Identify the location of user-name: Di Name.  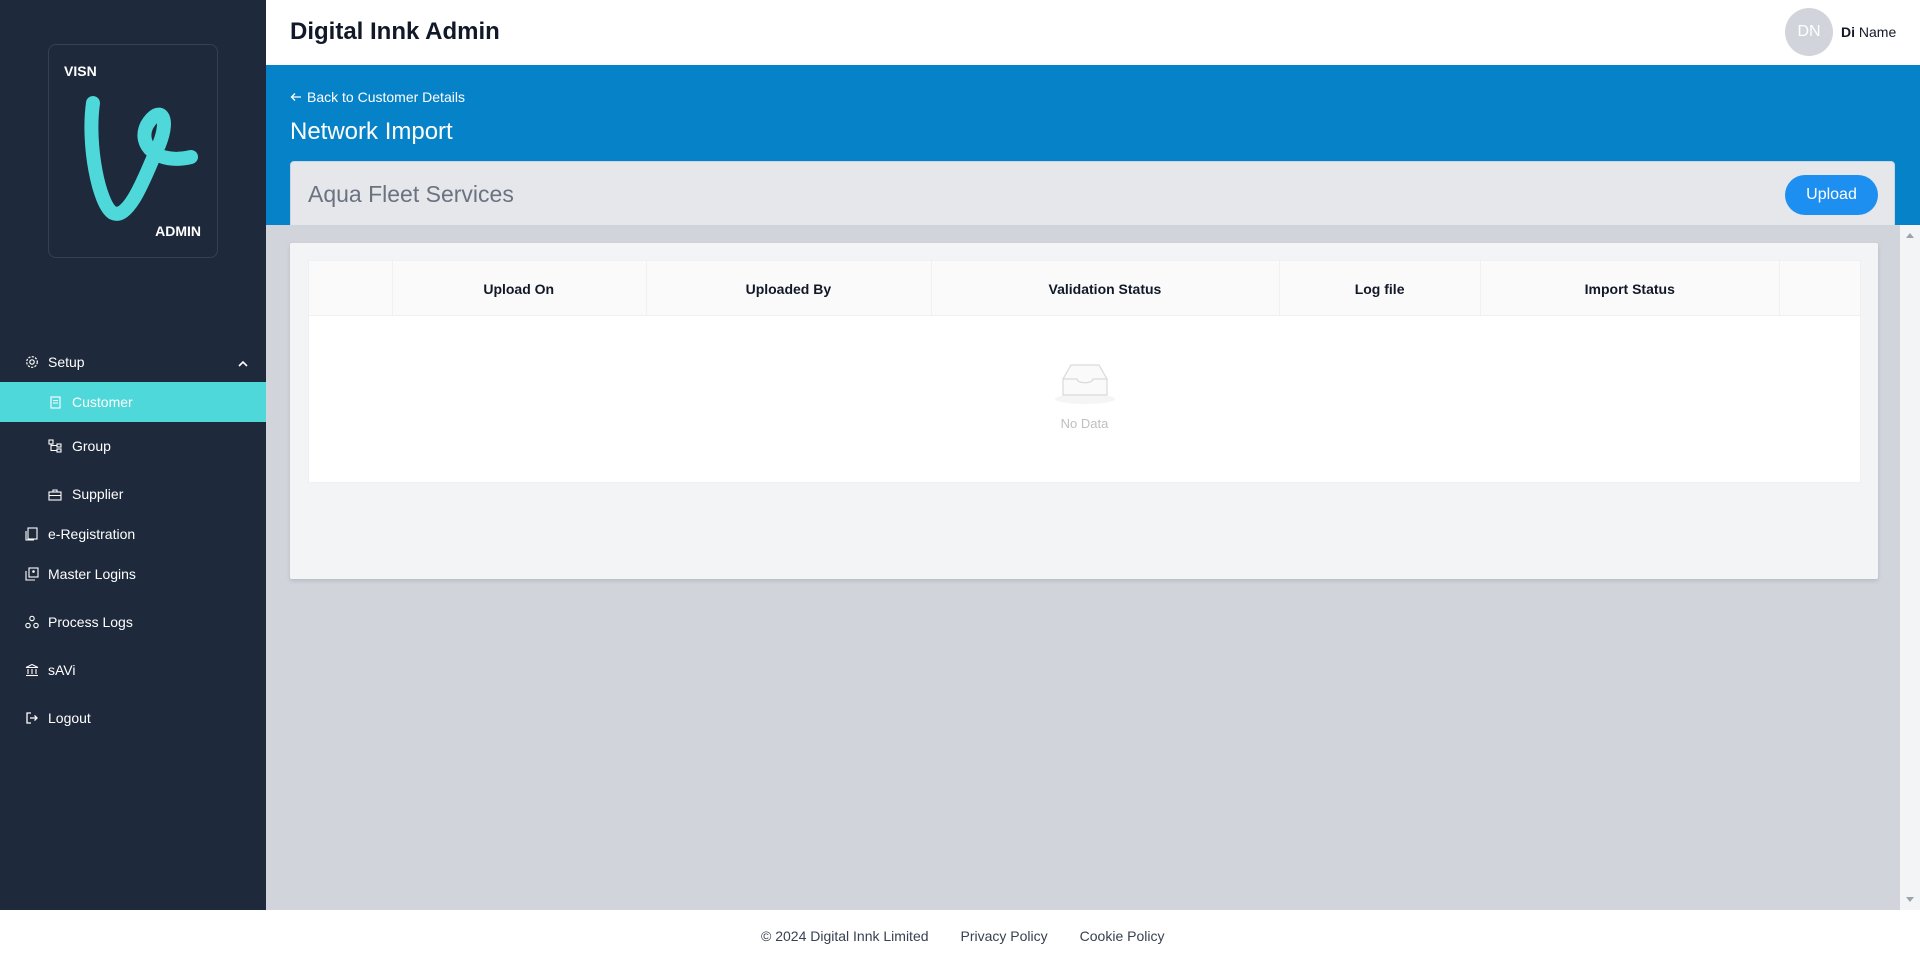
(1868, 32).